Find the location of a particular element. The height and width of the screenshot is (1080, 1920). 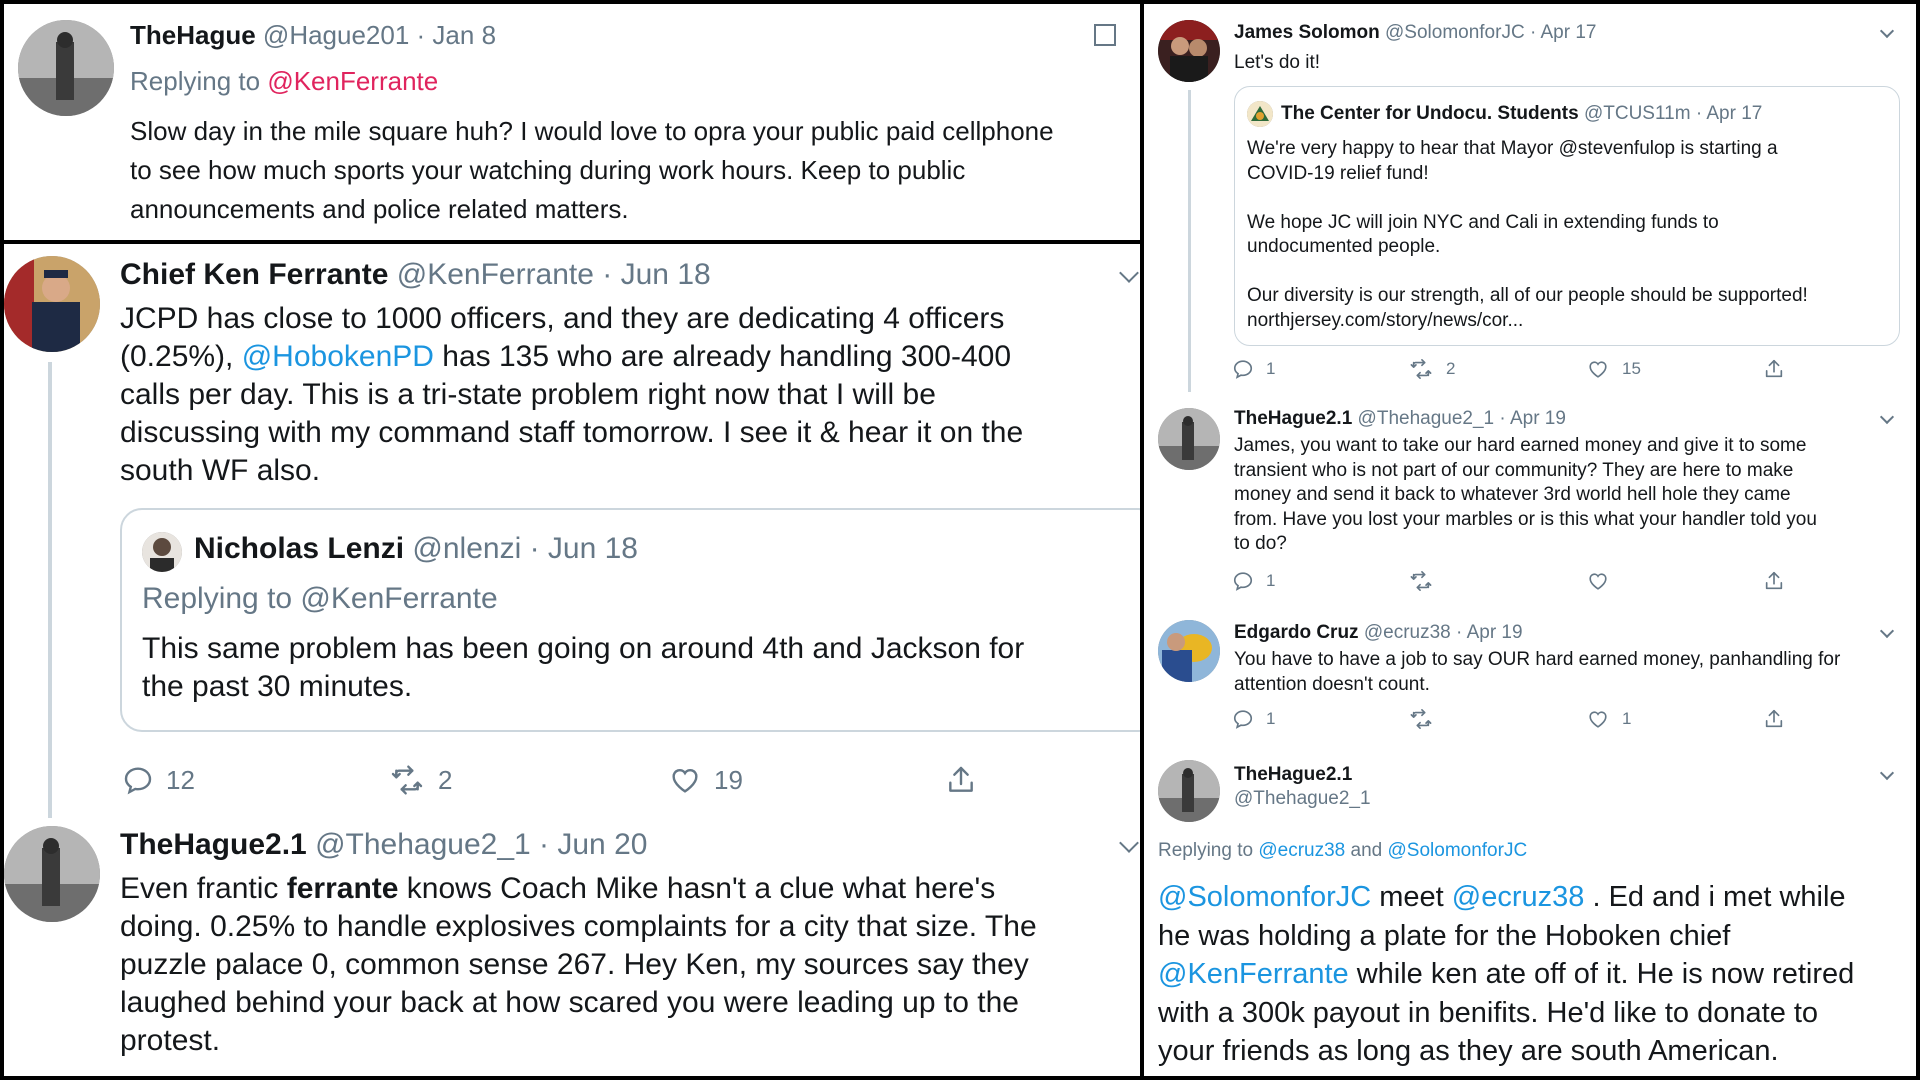

replying-to: Replying to @ecruz38 and @SolomonforJC is located at coordinates (1343, 850).